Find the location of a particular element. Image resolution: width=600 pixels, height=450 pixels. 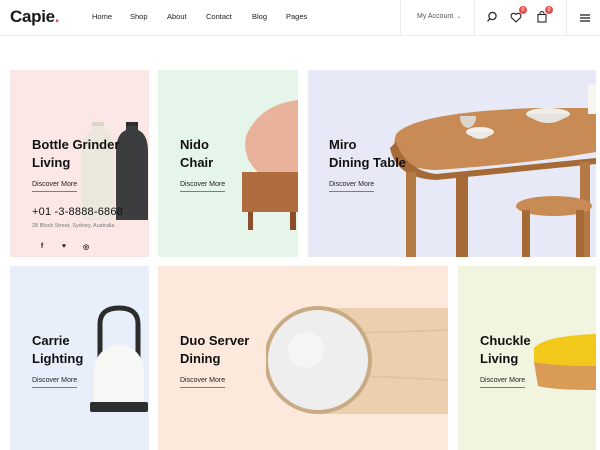

wishlist-button: 0 is located at coordinates (518, 15).